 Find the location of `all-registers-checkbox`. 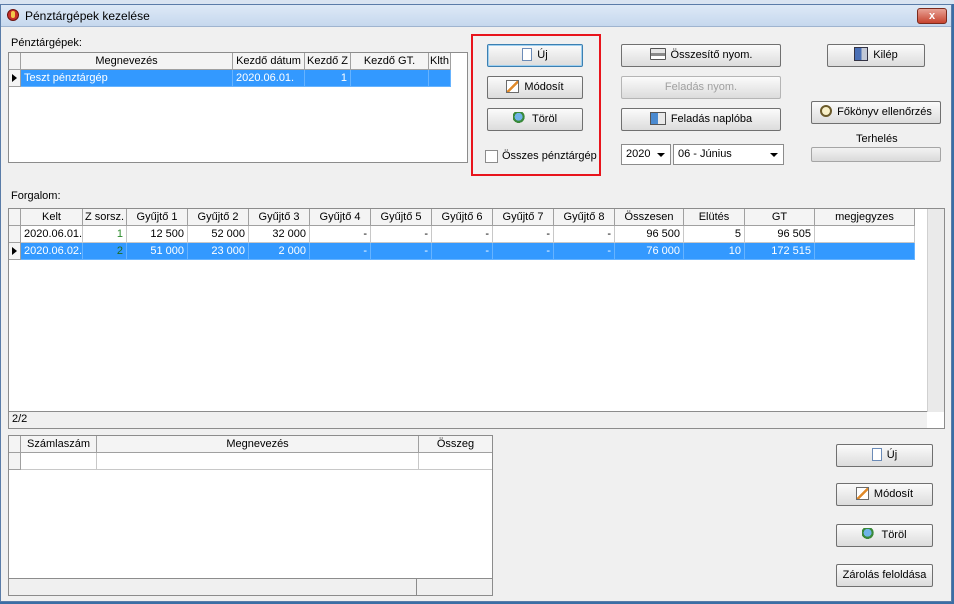

all-registers-checkbox is located at coordinates (491, 156).